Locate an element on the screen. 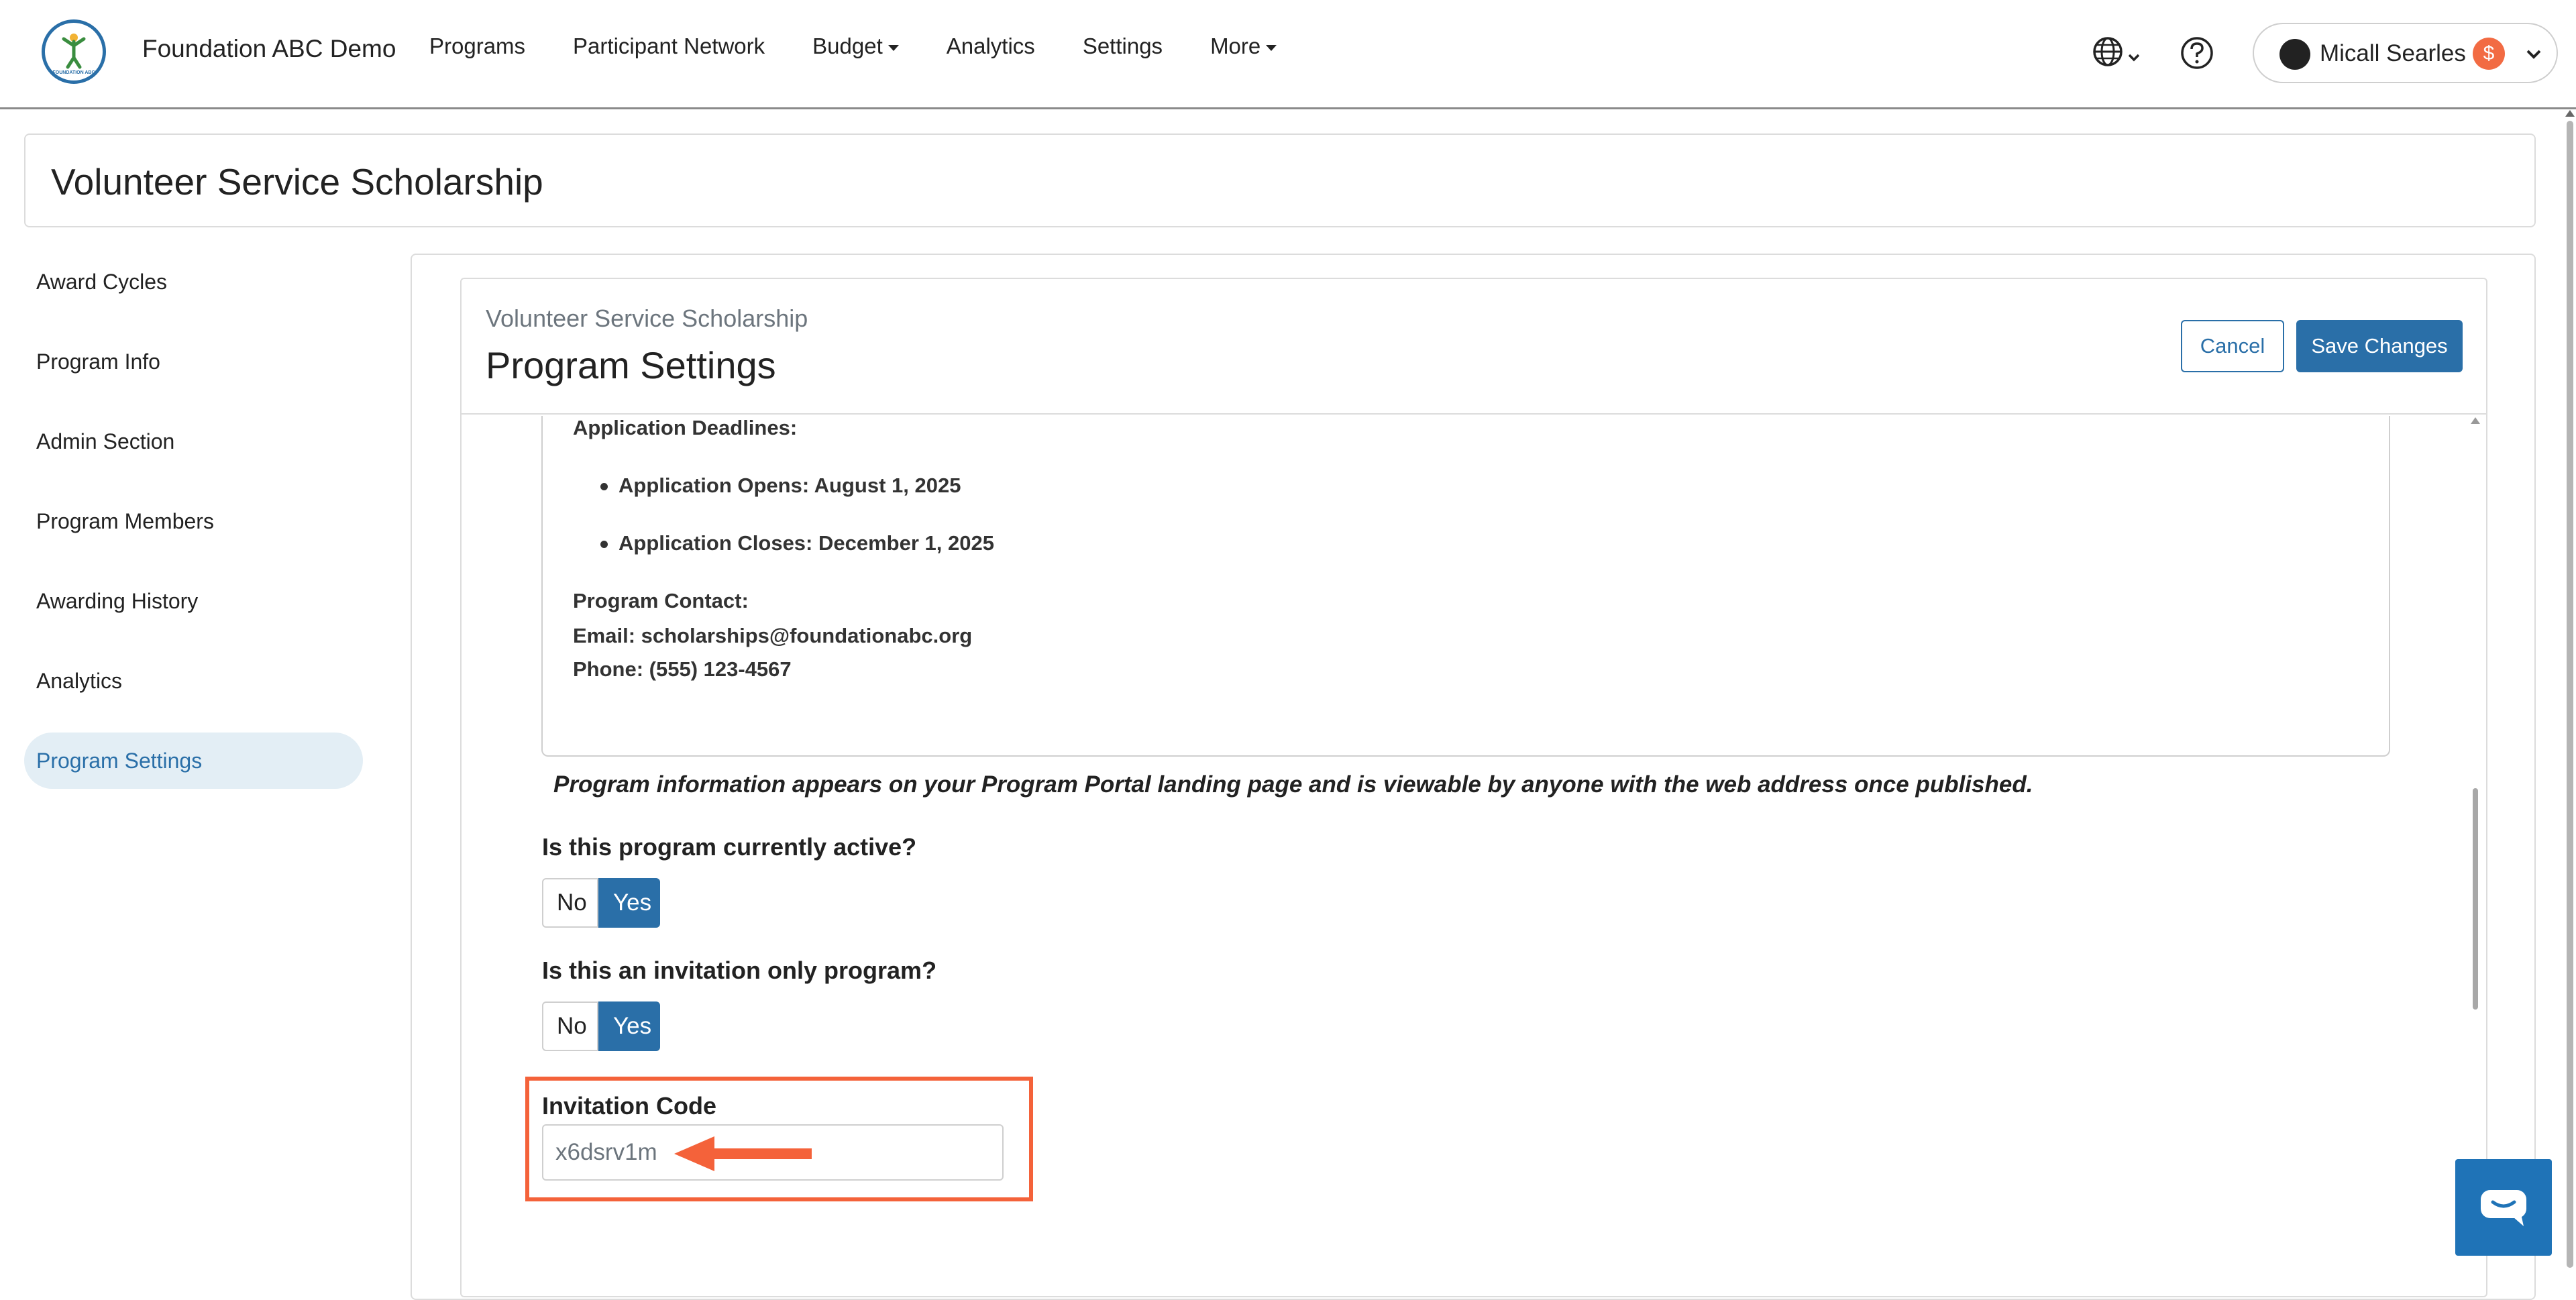 Image resolution: width=2576 pixels, height=1300 pixels. language-selector is located at coordinates (2120, 55).